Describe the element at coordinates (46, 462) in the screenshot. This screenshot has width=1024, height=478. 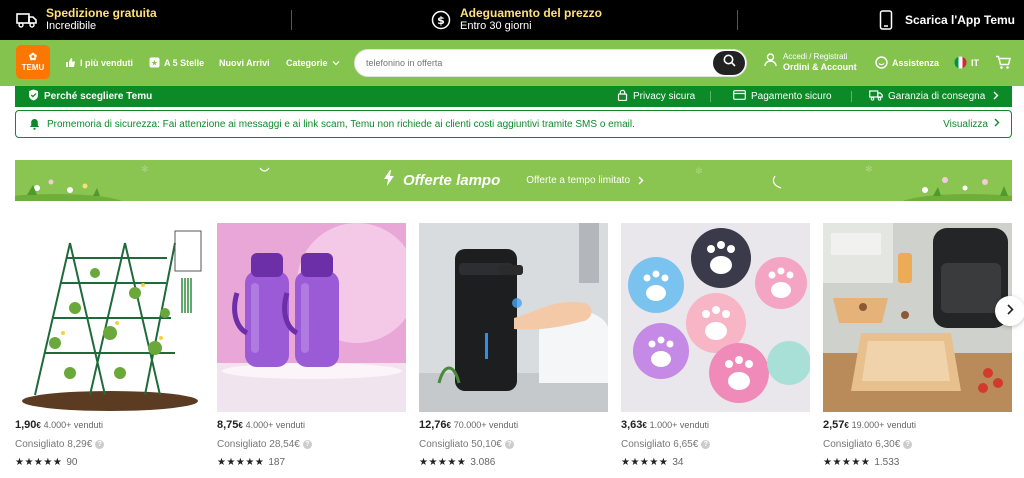
I see `product-rating: ★★★★★ 90` at that location.